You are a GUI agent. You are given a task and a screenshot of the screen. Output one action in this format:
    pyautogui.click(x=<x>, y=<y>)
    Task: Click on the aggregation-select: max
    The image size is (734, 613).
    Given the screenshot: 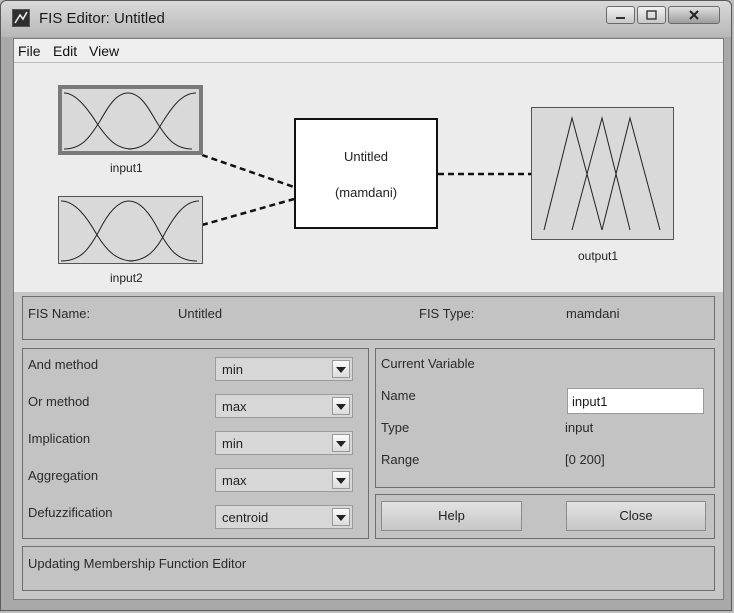 What is the action you would take?
    pyautogui.click(x=284, y=480)
    